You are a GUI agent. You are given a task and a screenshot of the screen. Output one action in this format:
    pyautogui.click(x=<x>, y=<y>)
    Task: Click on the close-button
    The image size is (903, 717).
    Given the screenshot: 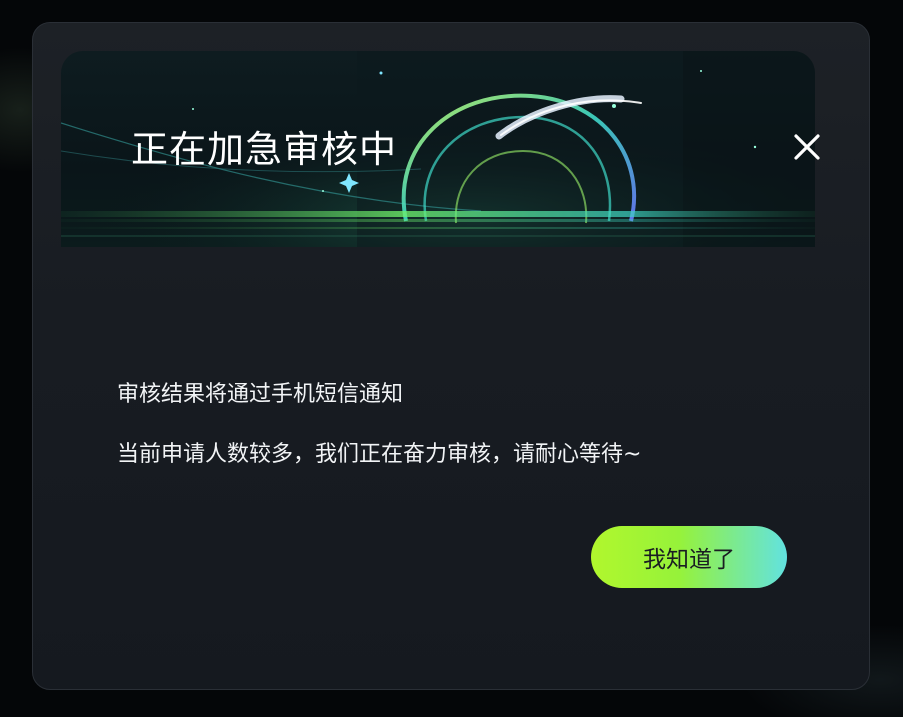 What is the action you would take?
    pyautogui.click(x=807, y=147)
    